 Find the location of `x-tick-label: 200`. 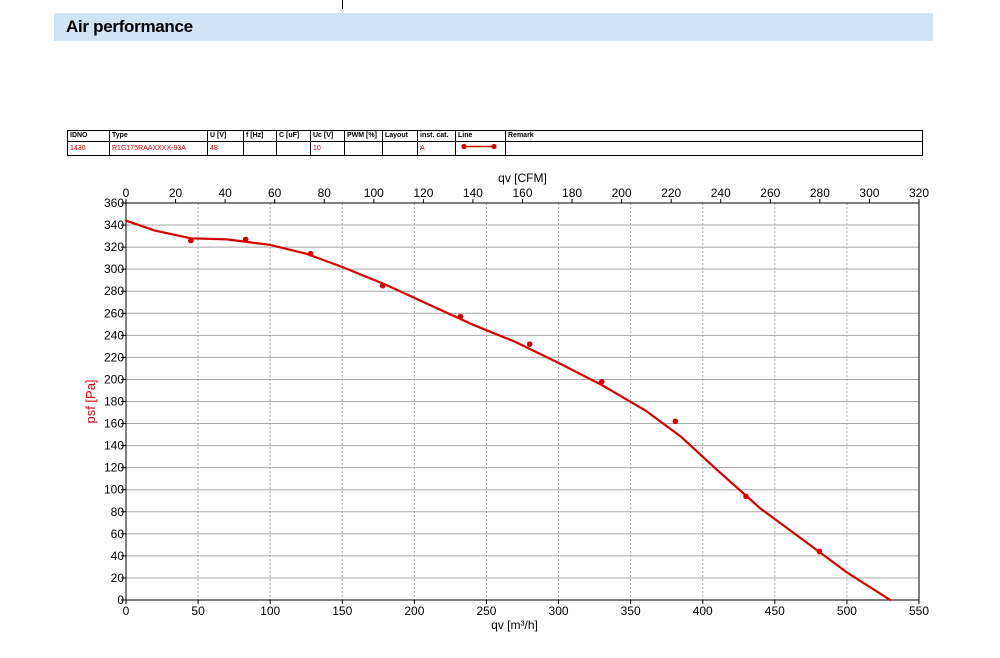

x-tick-label: 200 is located at coordinates (414, 611).